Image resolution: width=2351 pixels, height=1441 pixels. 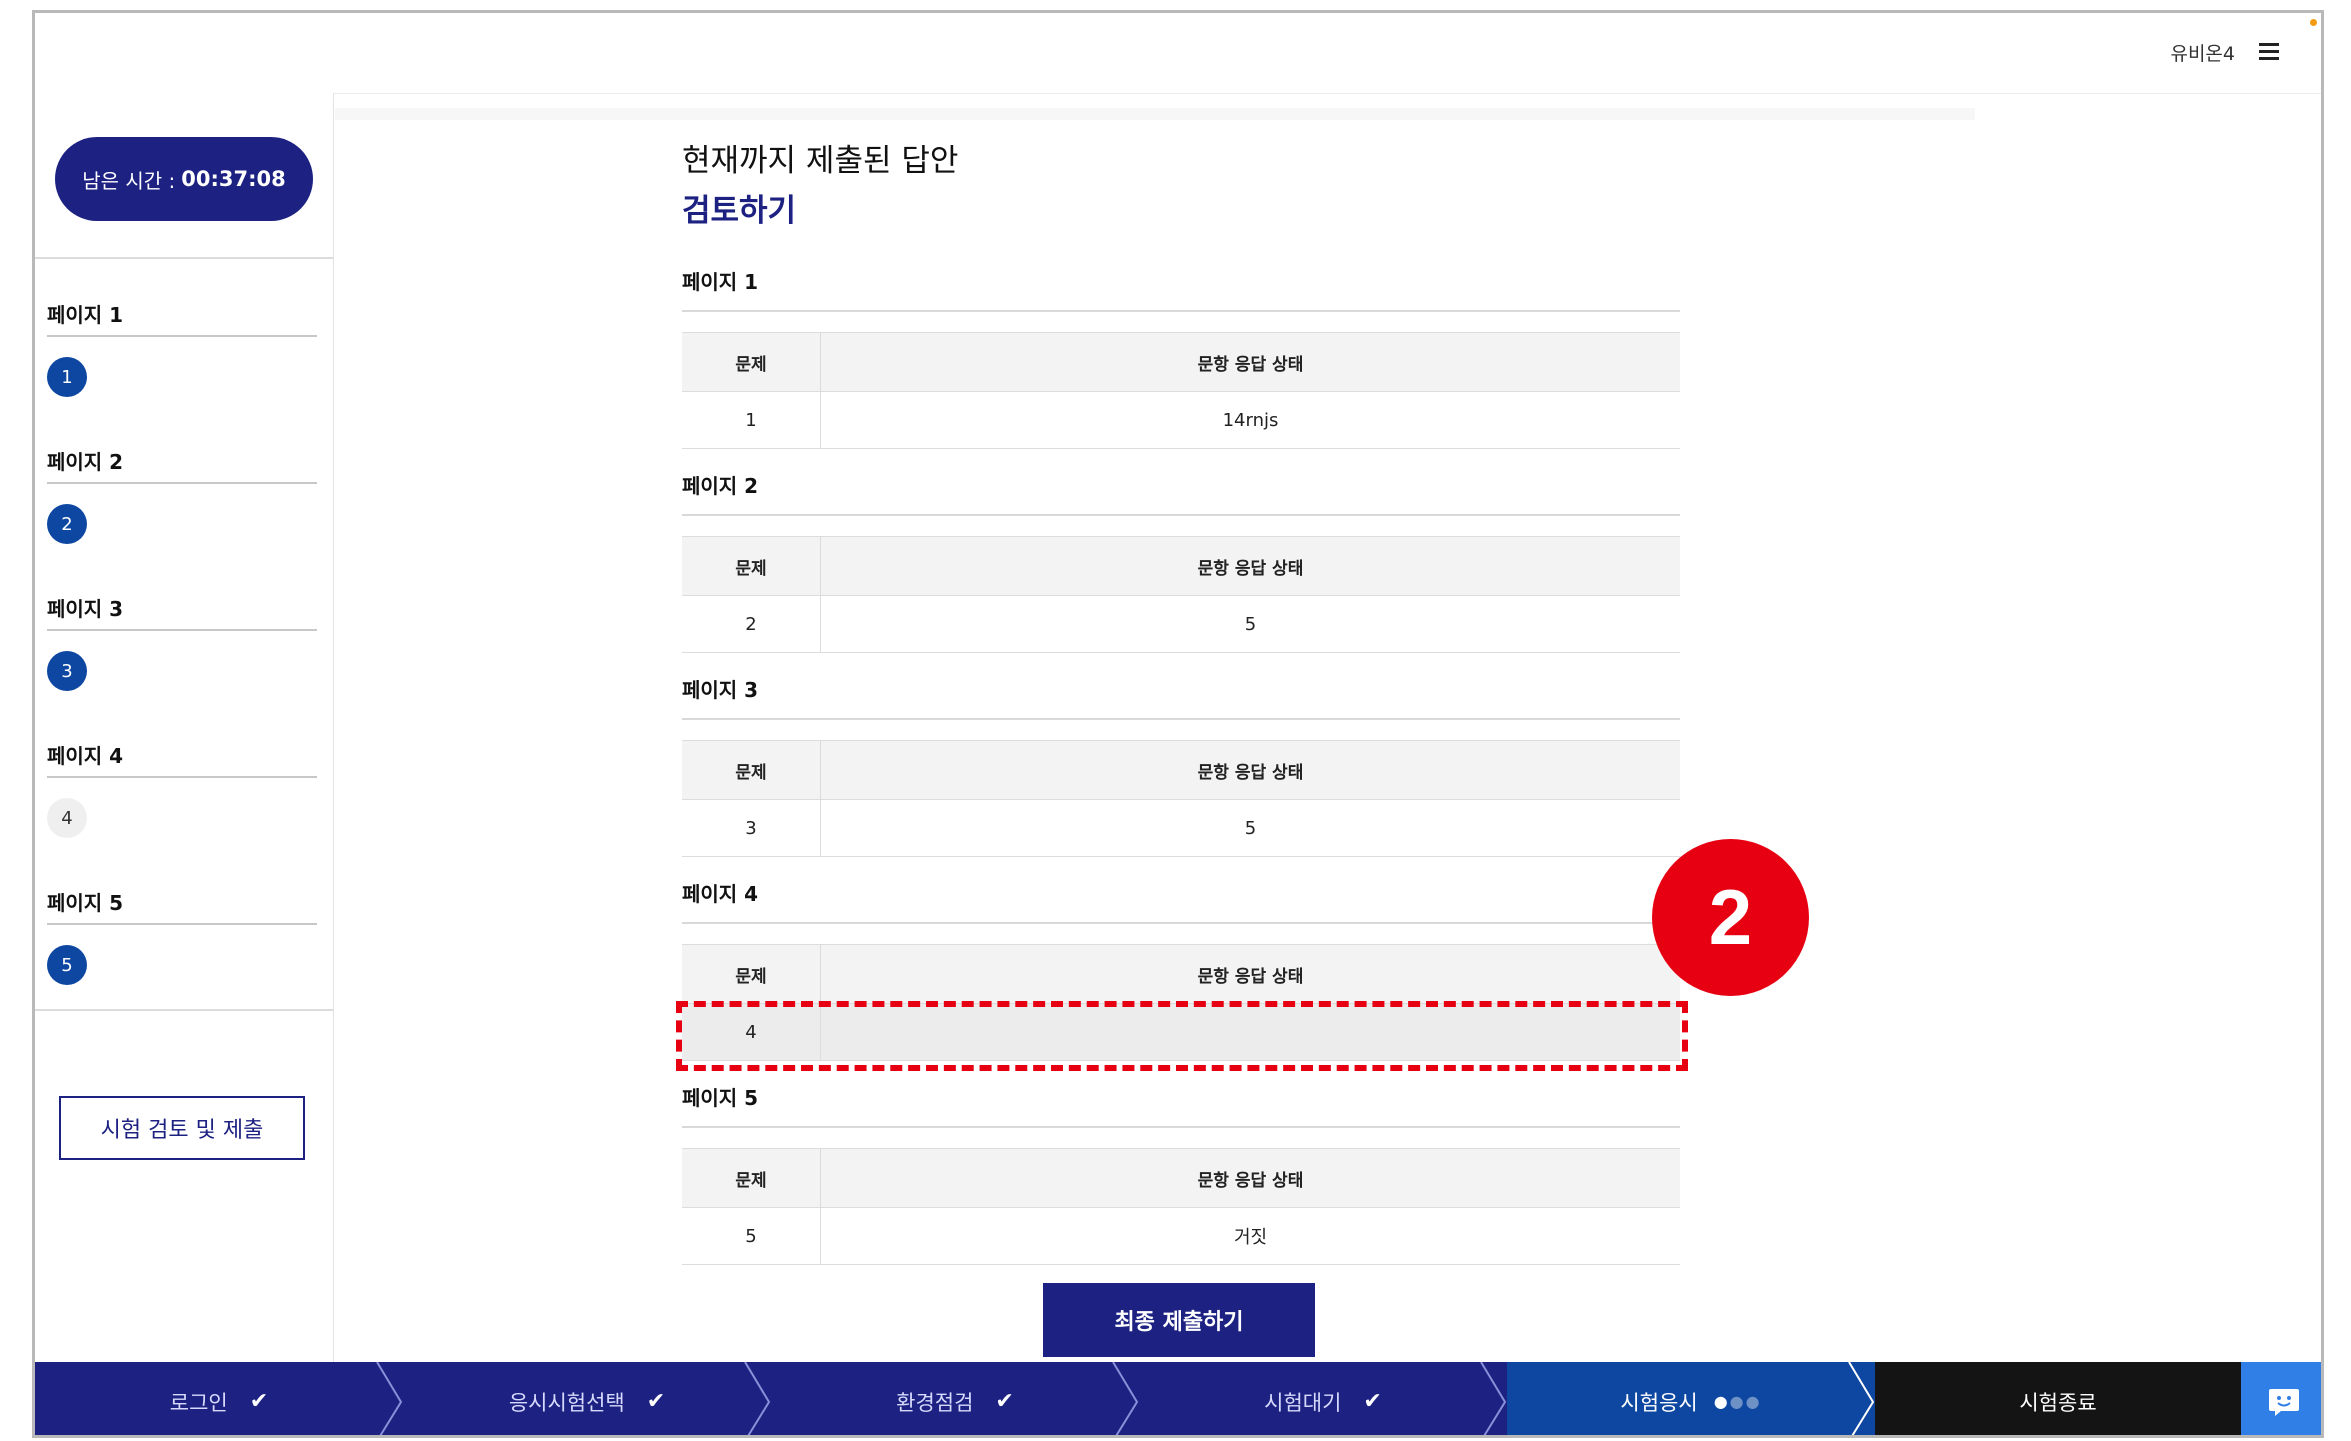 What do you see at coordinates (2269, 52) in the screenshot?
I see `hamburger-menu-icon` at bounding box center [2269, 52].